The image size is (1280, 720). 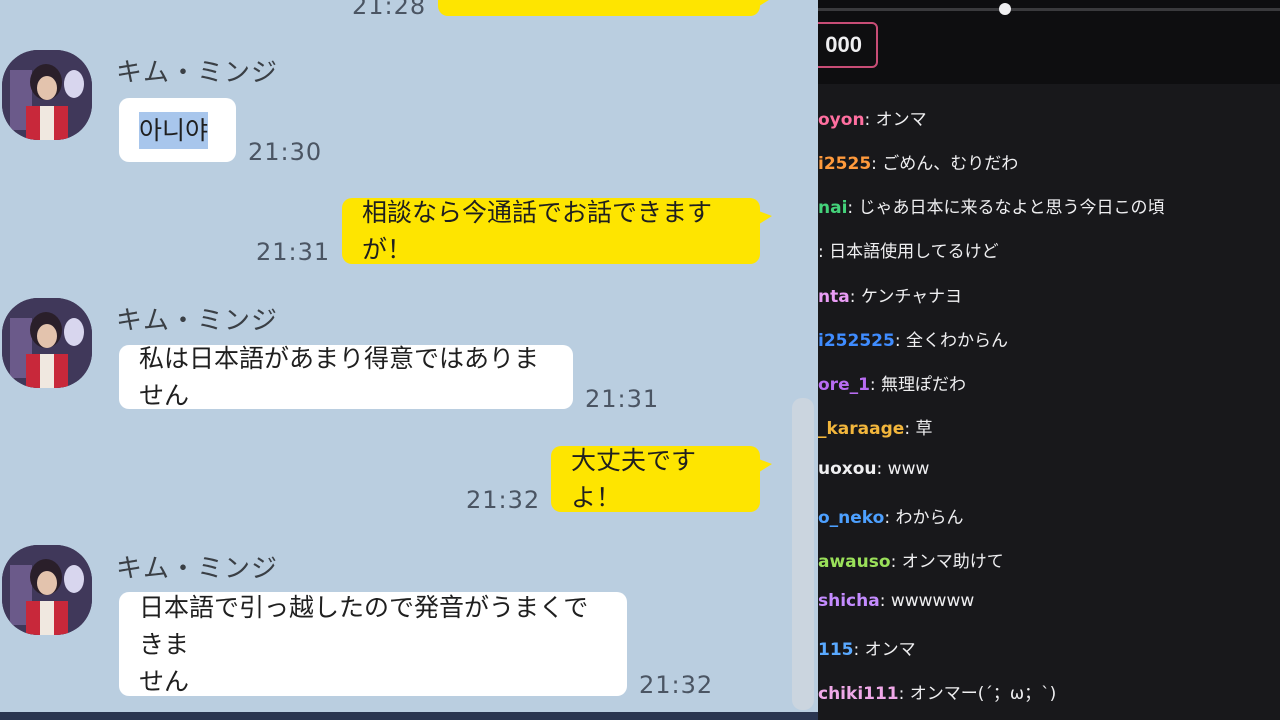 I want to click on chat-message: oyon: オンマ, so click(x=872, y=117).